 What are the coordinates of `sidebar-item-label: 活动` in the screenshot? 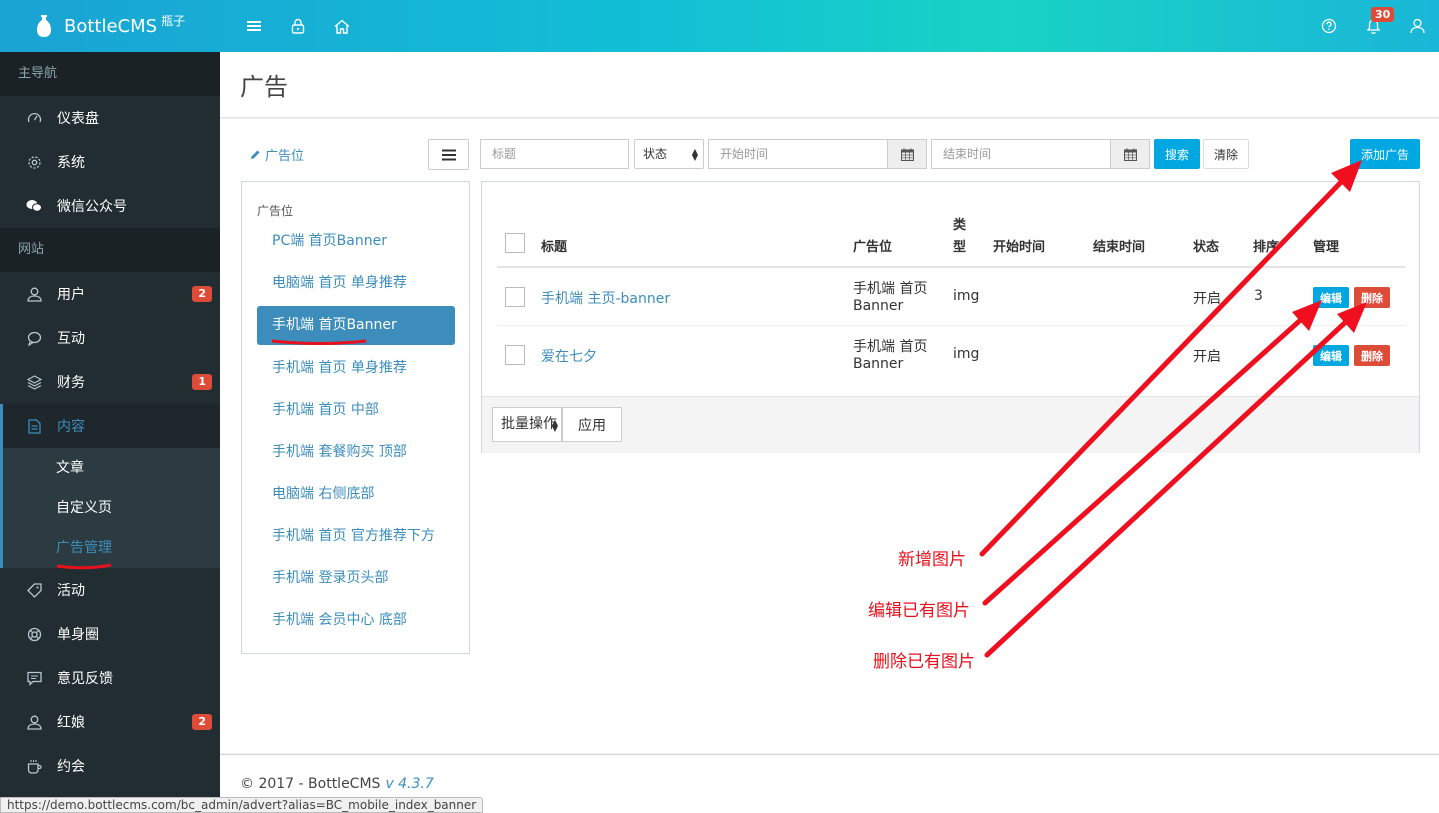 It's located at (71, 591).